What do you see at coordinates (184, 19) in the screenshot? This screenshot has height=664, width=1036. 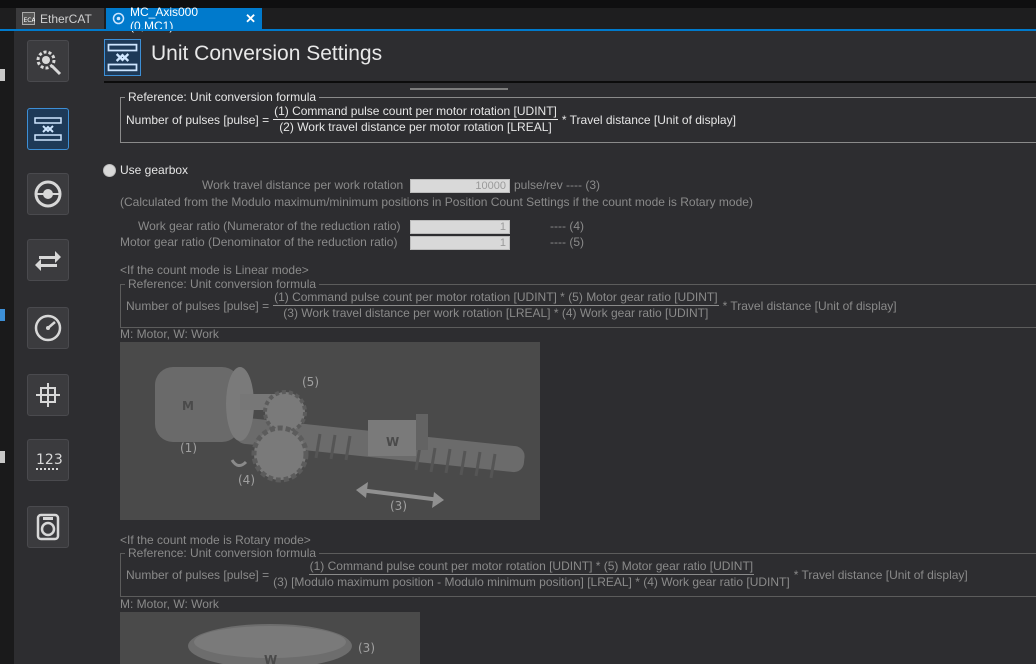 I see `tab-mc-axis: MC_Axis000 (0,MC1) ✕` at bounding box center [184, 19].